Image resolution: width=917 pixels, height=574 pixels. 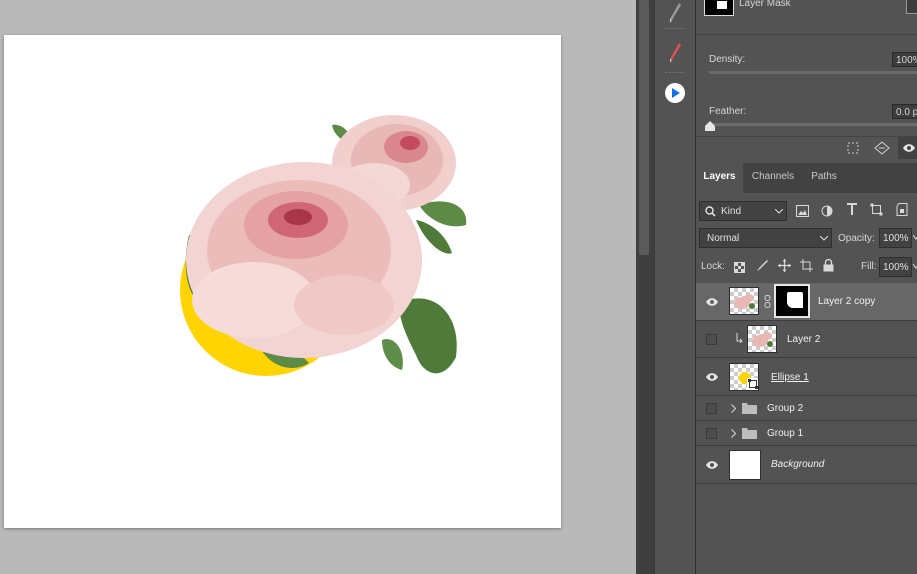 What do you see at coordinates (323, 245) in the screenshot?
I see `artwork` at bounding box center [323, 245].